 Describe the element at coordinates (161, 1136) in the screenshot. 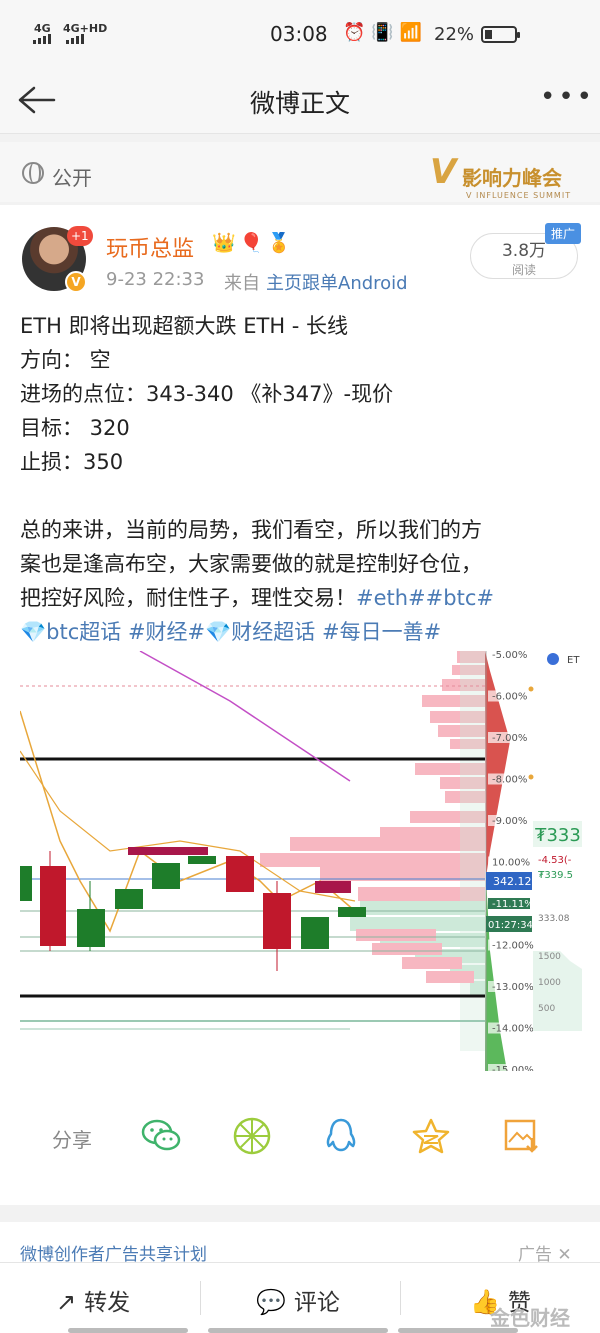

I see `wechat-icon` at that location.